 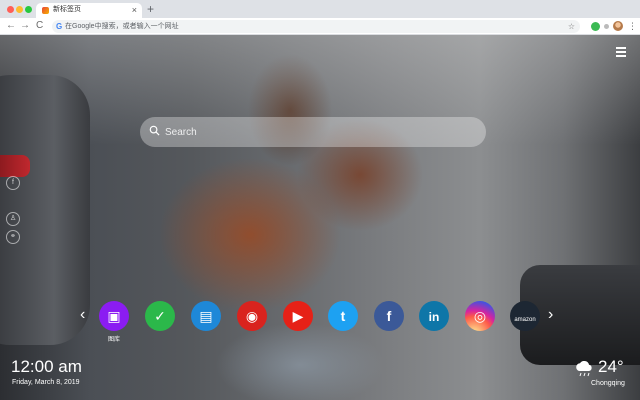 I want to click on news-icon: ▤, so click(x=206, y=316).